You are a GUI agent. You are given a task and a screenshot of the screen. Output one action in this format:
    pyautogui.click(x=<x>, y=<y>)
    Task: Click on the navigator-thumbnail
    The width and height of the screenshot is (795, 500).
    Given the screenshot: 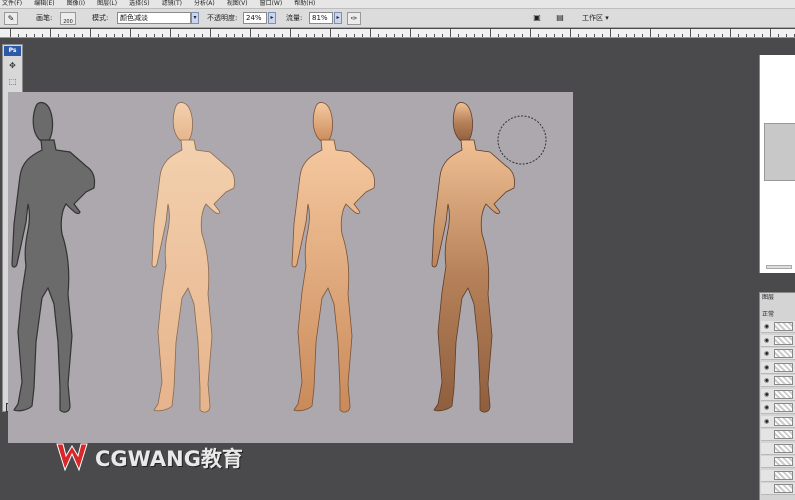 What is the action you would take?
    pyautogui.click(x=779, y=152)
    